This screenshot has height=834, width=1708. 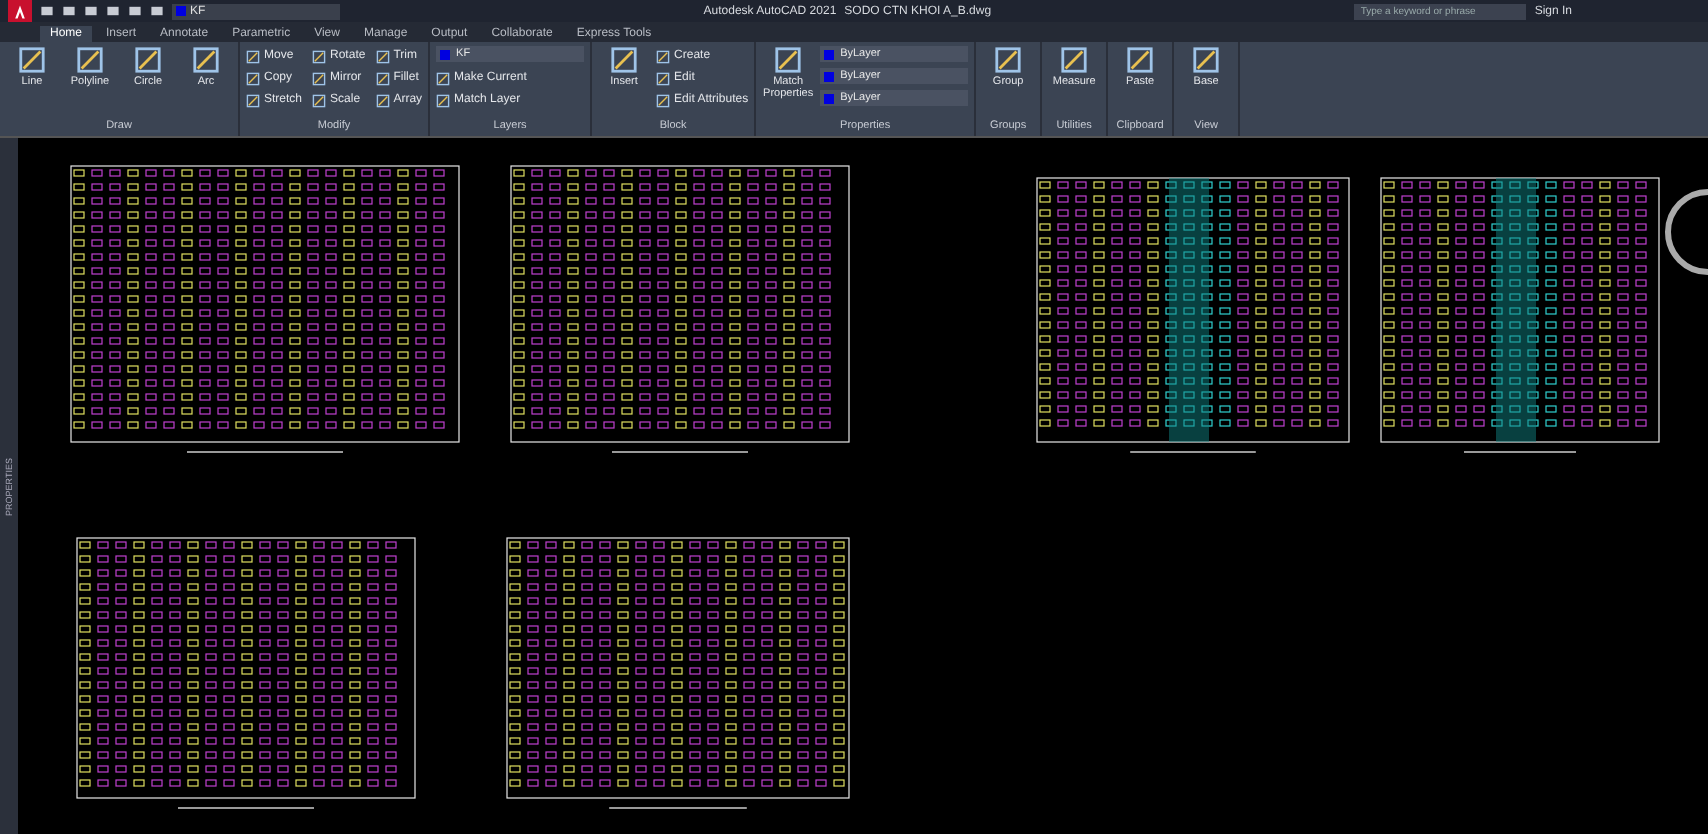 I want to click on app-logo-icon, so click(x=20, y=11).